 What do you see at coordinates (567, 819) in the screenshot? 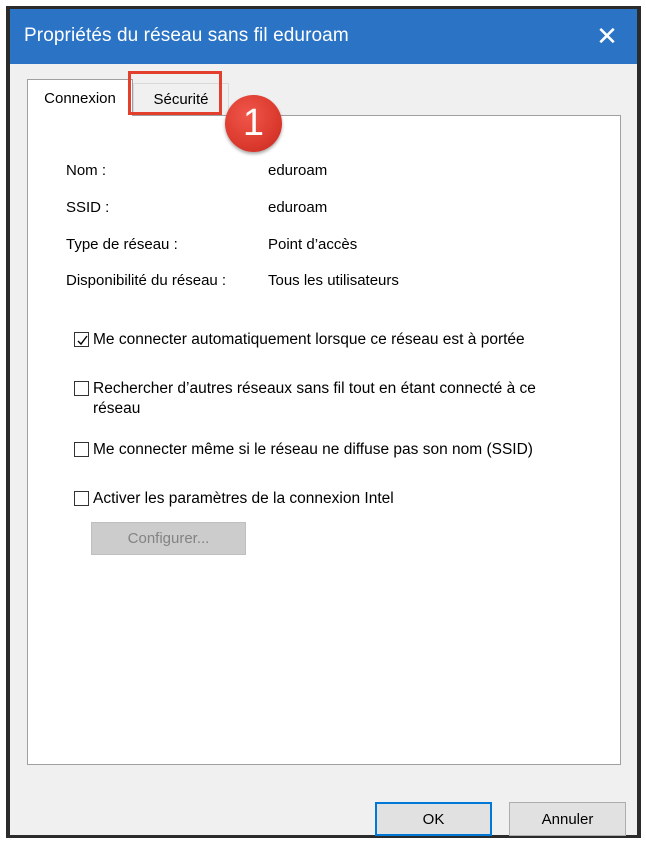
I see `cancel-button: Annuler` at bounding box center [567, 819].